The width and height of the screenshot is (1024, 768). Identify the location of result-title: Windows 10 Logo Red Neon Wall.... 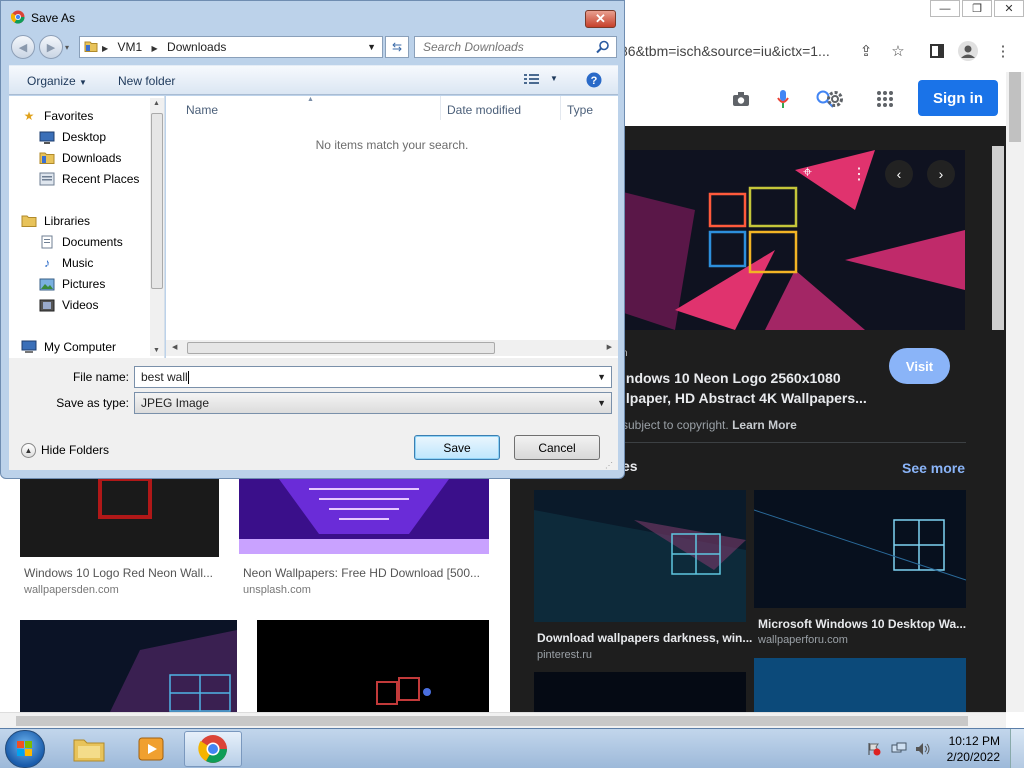
(121, 573).